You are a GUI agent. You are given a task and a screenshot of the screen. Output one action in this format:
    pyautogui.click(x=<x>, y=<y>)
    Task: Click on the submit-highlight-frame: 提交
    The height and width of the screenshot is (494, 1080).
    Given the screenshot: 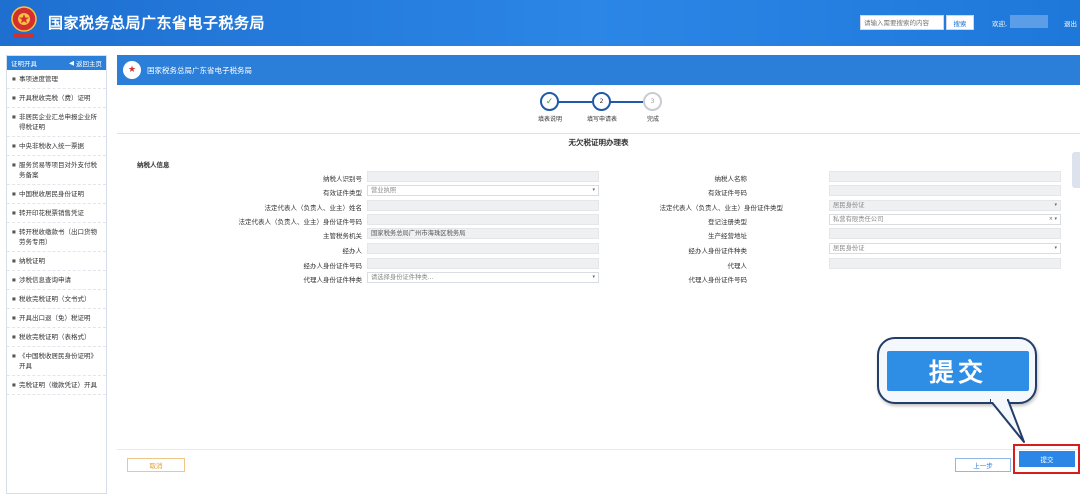 What is the action you would take?
    pyautogui.click(x=1046, y=459)
    